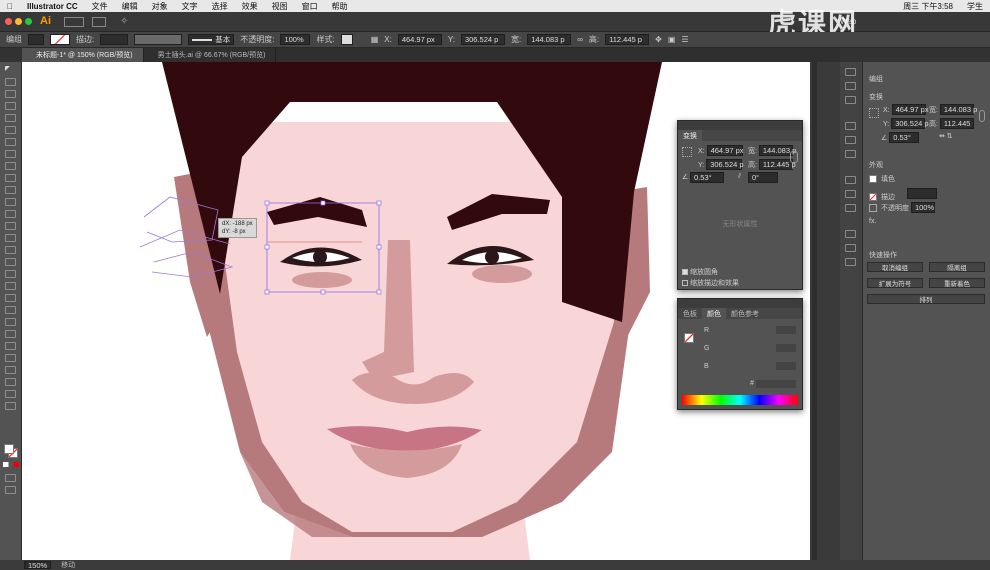  Describe the element at coordinates (690, 313) in the screenshot. I see `tab-swatches: 色板` at that location.